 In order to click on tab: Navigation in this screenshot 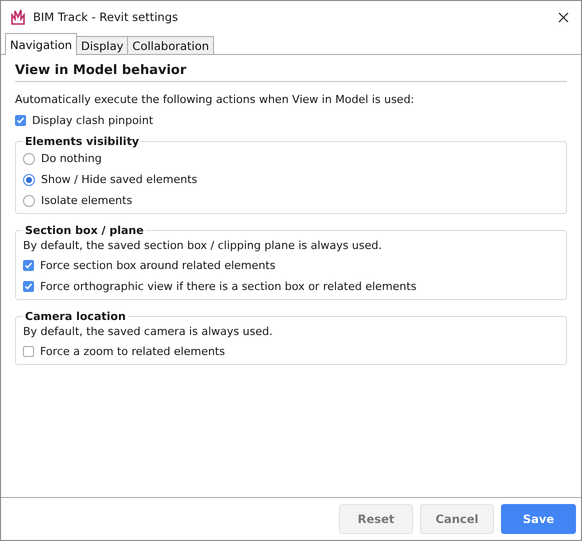, I will do `click(41, 44)`.